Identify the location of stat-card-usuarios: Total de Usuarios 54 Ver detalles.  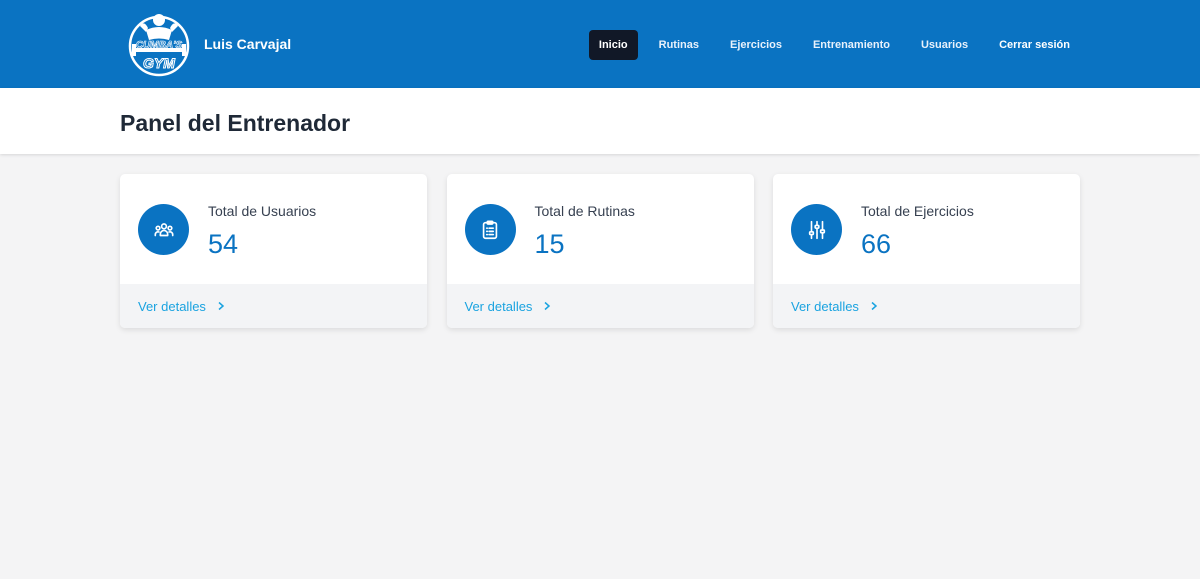
(273, 251).